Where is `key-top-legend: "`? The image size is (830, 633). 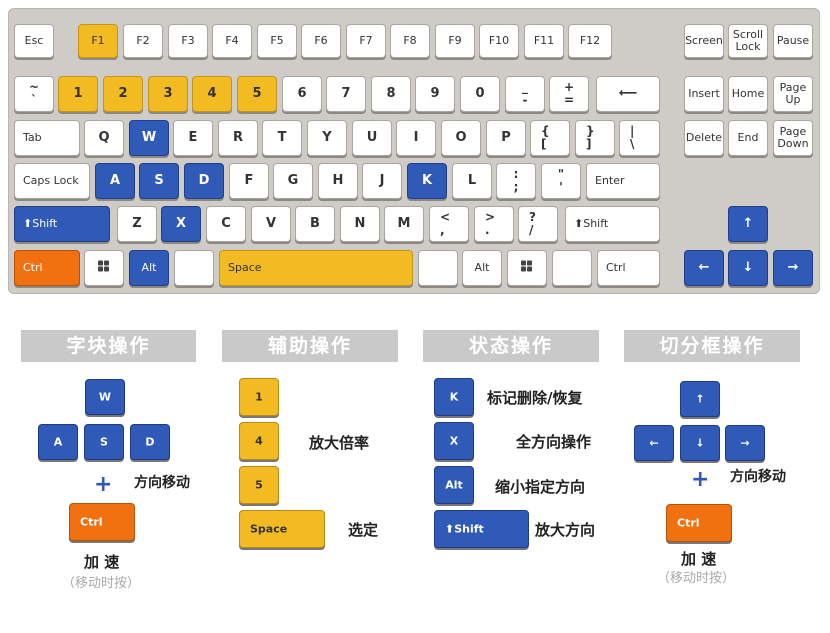 key-top-legend: " is located at coordinates (561, 174).